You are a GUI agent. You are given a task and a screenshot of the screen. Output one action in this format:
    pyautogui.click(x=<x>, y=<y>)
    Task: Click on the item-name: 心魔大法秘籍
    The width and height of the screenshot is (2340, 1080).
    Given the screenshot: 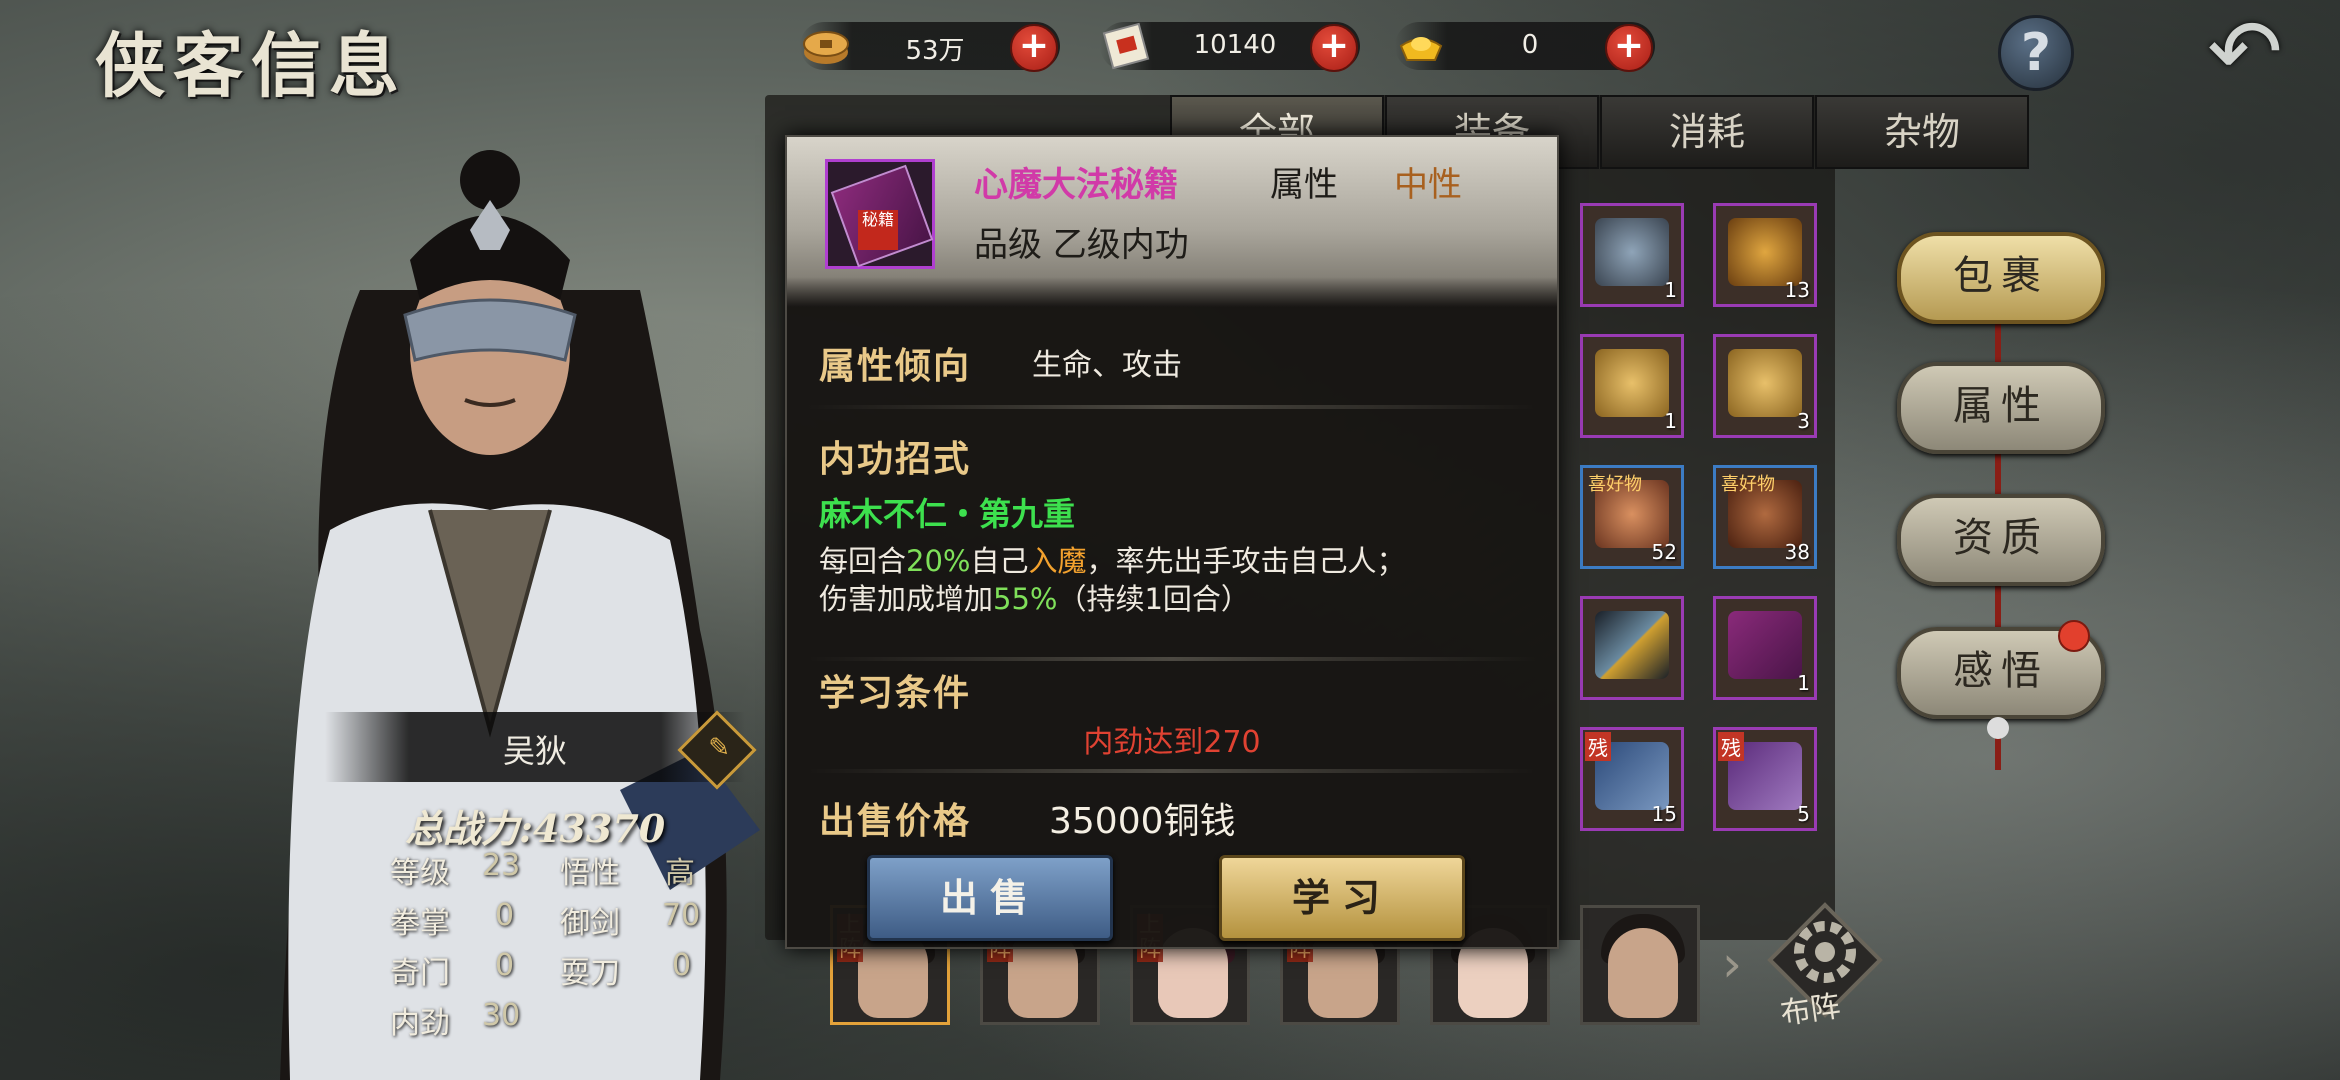 What is the action you would take?
    pyautogui.click(x=1076, y=185)
    